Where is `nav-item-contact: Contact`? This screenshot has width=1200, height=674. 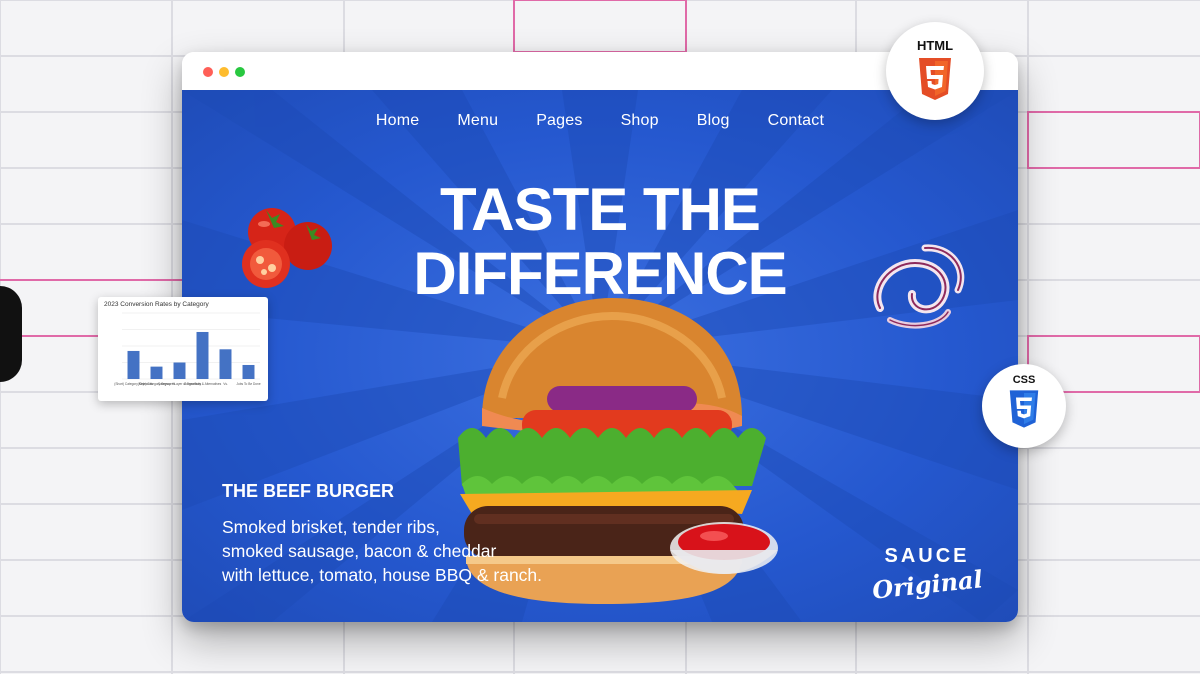 nav-item-contact: Contact is located at coordinates (796, 121).